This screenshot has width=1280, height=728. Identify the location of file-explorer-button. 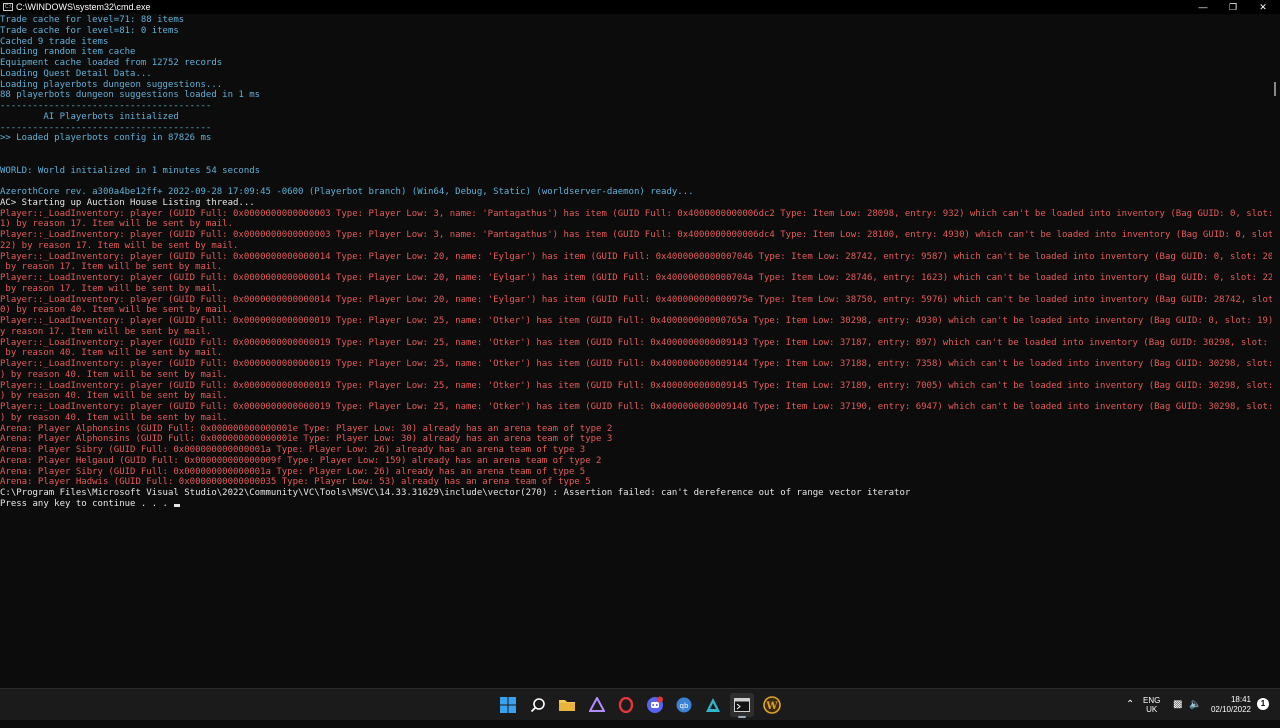
(567, 705).